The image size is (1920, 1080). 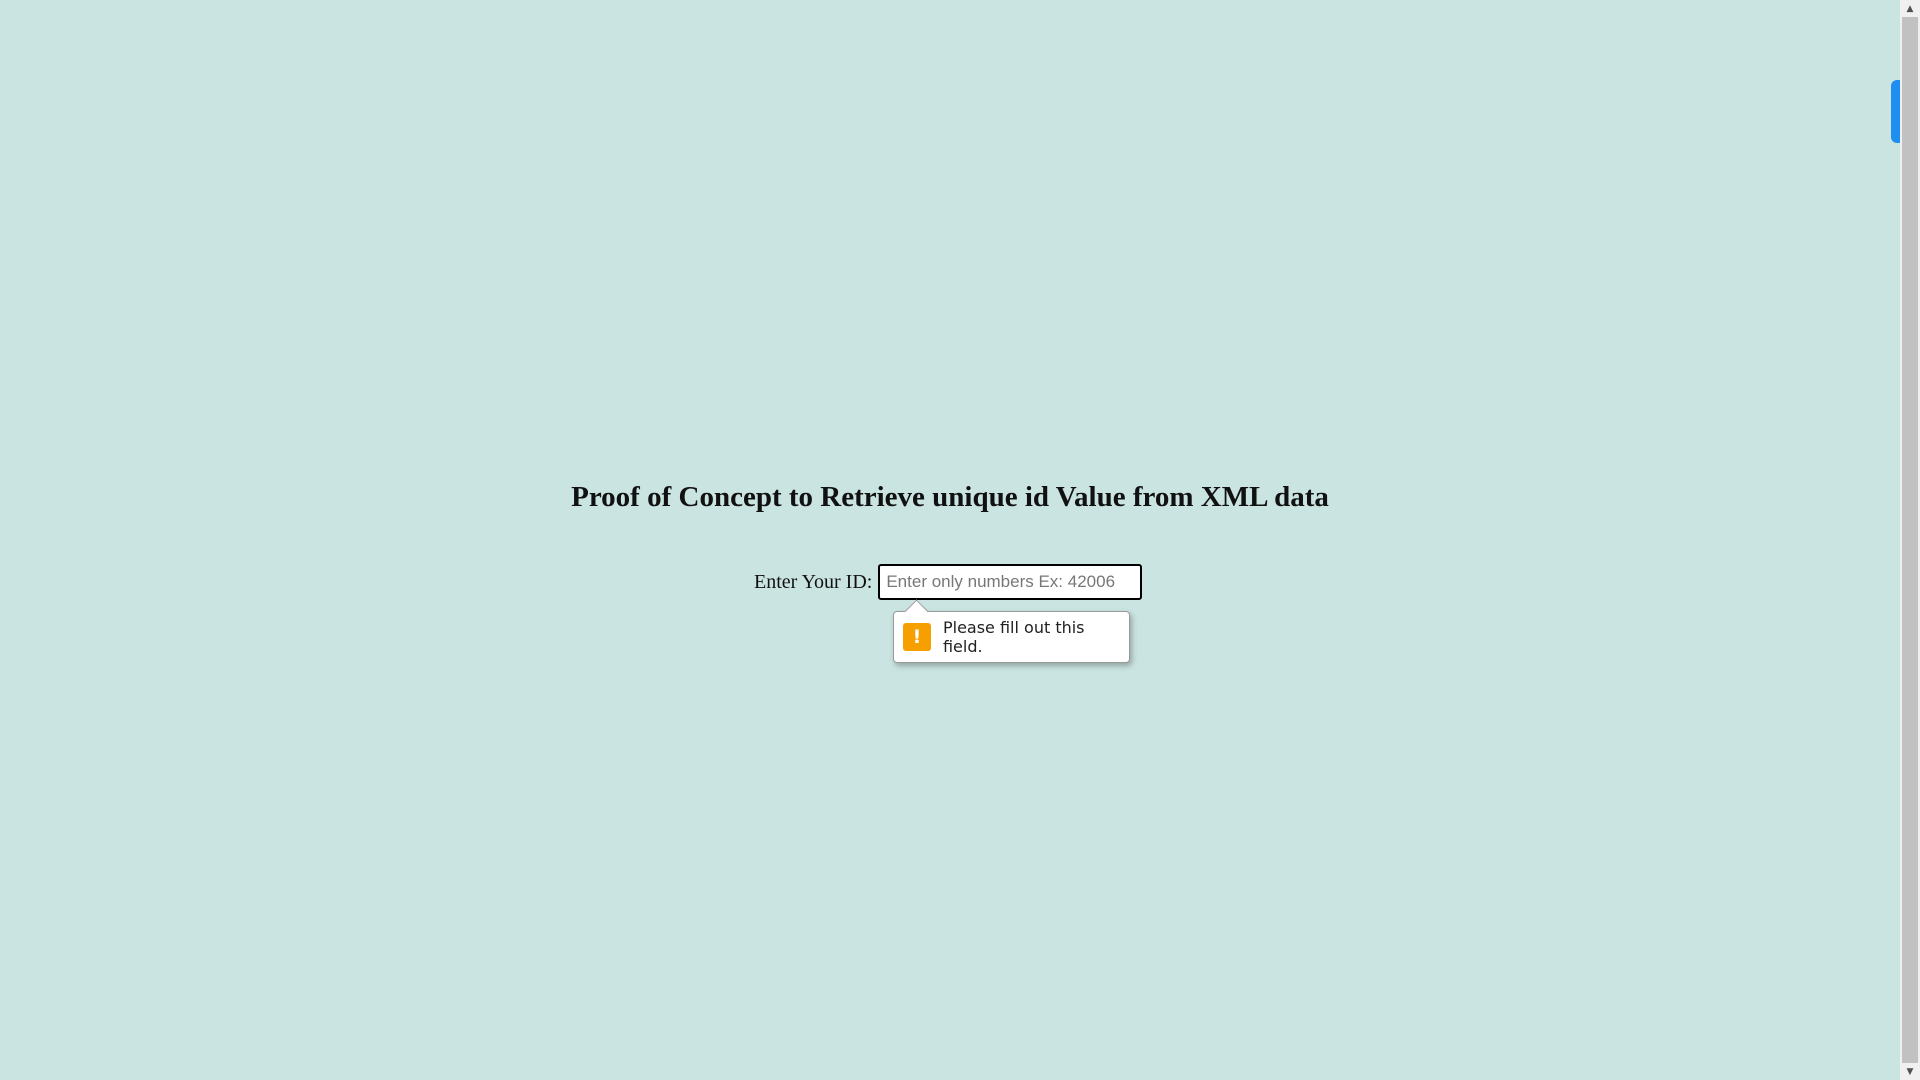 I want to click on tooltip-arrow, so click(x=916, y=611).